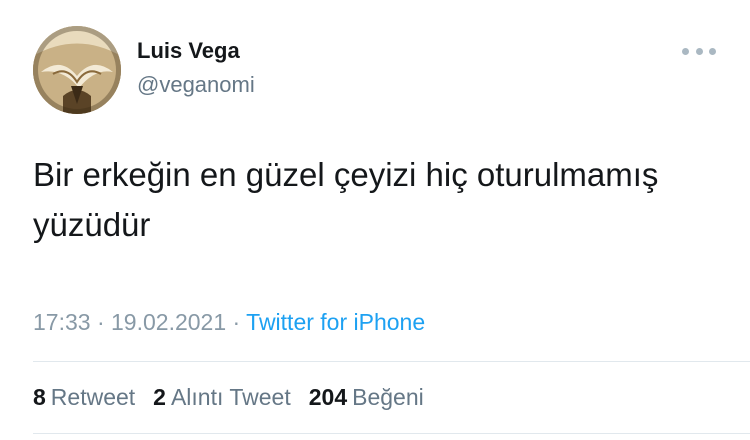  What do you see at coordinates (188, 51) in the screenshot?
I see `display-name: Luis Vega` at bounding box center [188, 51].